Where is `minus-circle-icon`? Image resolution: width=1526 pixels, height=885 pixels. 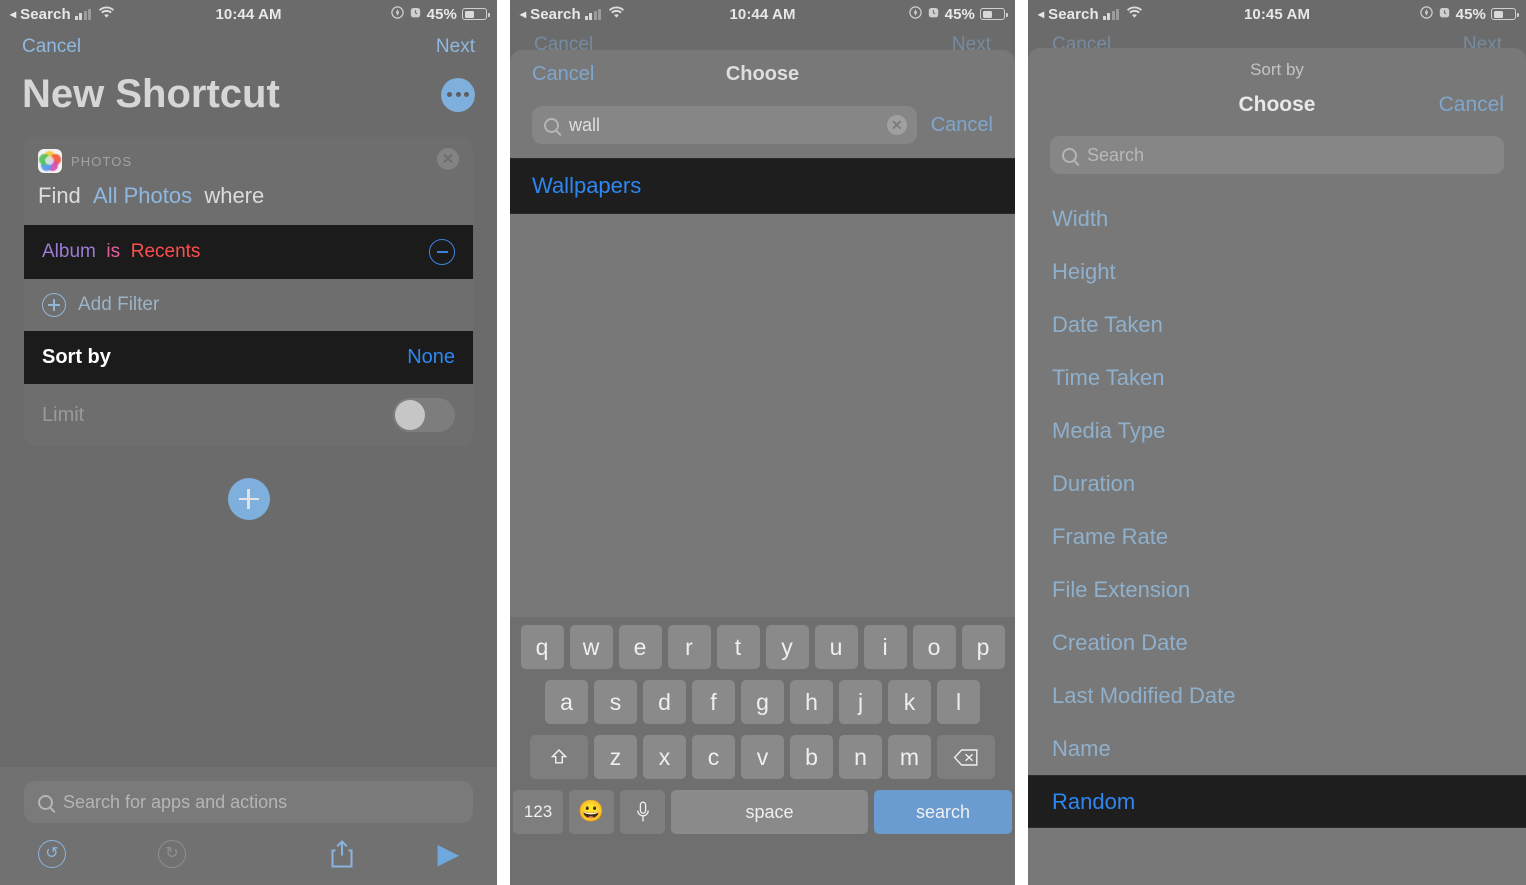
minus-circle-icon is located at coordinates (442, 252).